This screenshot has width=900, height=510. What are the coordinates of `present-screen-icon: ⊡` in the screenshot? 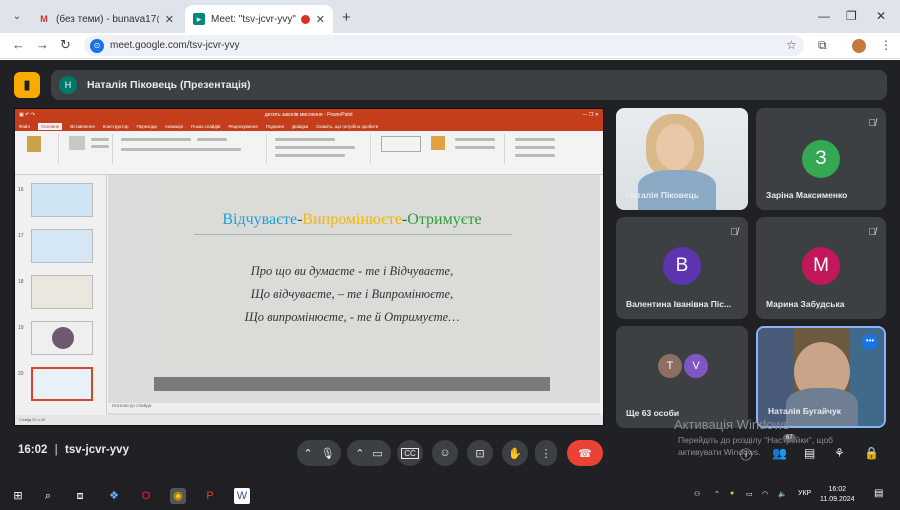 It's located at (480, 453).